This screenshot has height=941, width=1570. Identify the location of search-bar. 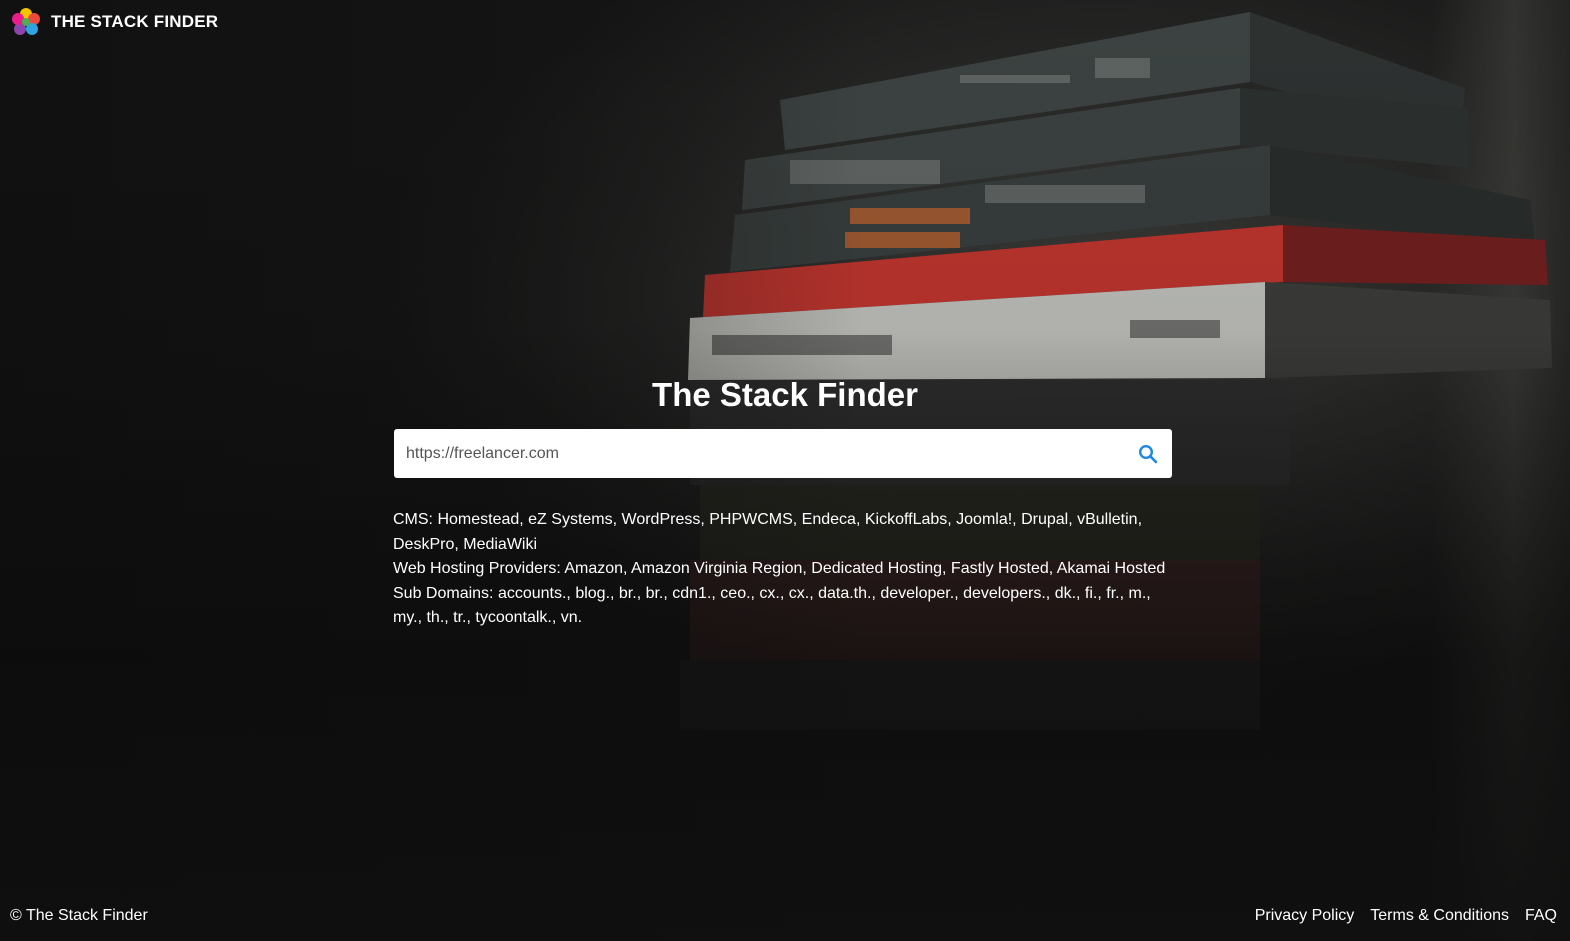
(783, 453).